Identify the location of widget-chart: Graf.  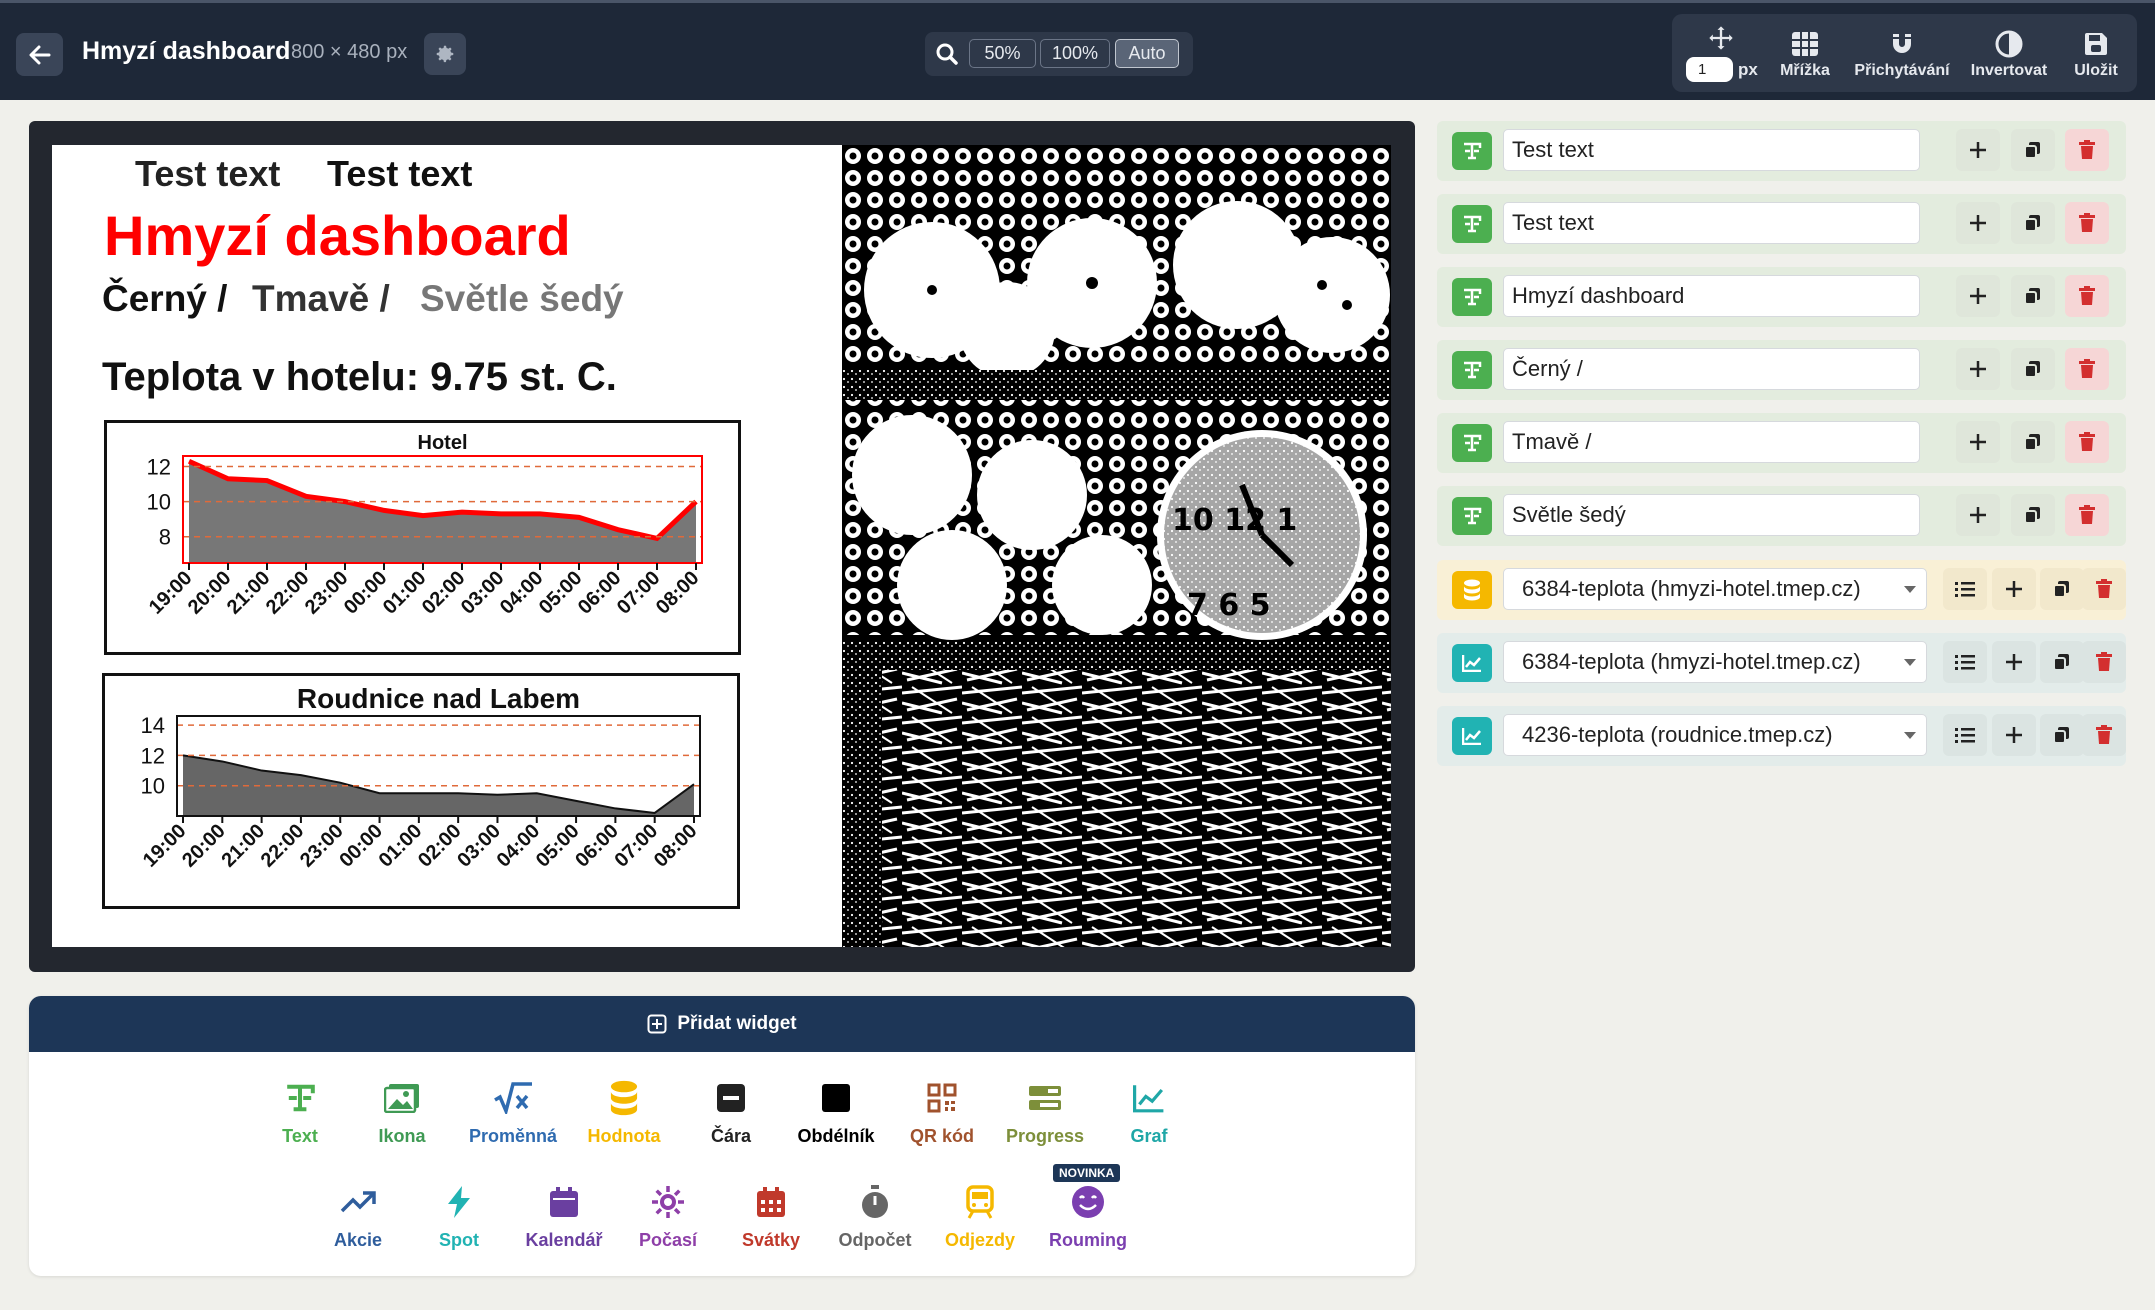
(1149, 1111).